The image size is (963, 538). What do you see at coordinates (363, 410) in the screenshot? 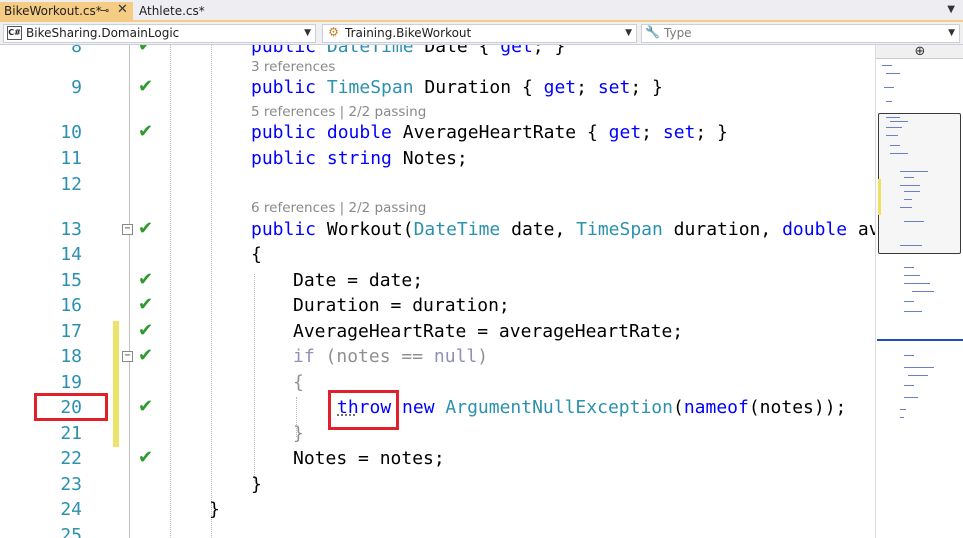
I see `throw-keyword-highlight-box` at bounding box center [363, 410].